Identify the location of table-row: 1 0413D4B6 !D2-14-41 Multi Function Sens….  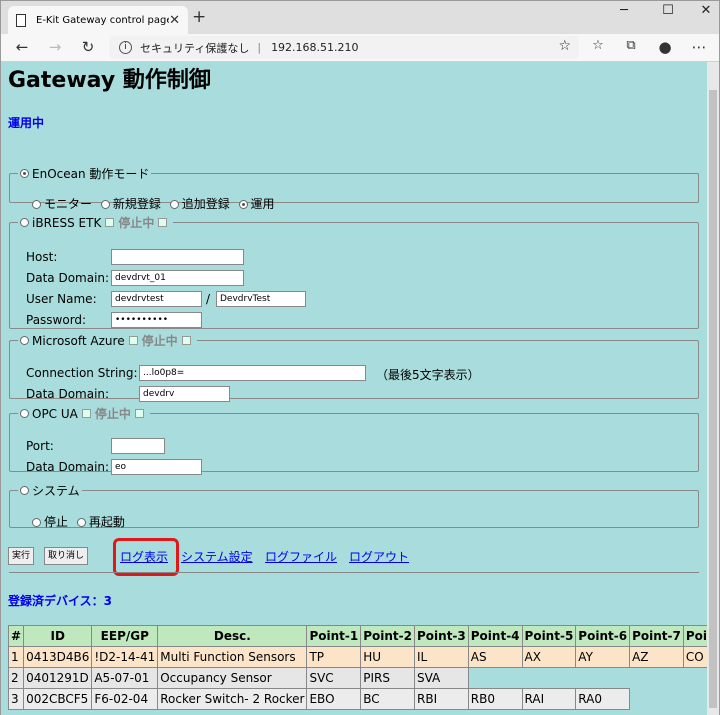
(357, 657).